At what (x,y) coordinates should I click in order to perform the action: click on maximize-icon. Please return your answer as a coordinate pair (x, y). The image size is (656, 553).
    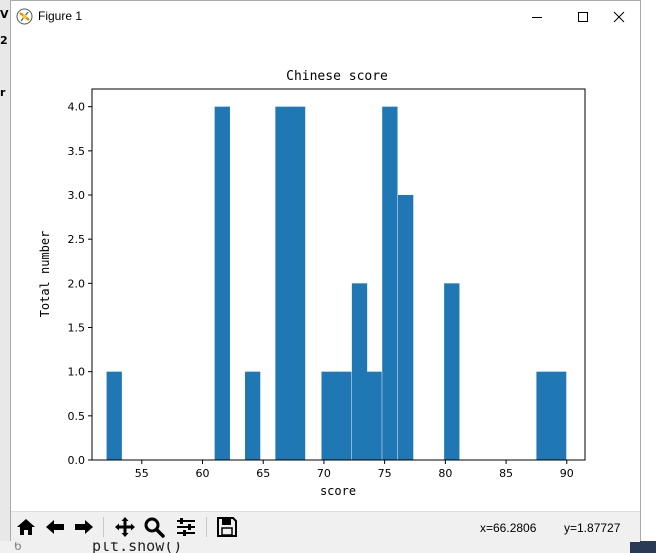
    Looking at the image, I should click on (583, 16).